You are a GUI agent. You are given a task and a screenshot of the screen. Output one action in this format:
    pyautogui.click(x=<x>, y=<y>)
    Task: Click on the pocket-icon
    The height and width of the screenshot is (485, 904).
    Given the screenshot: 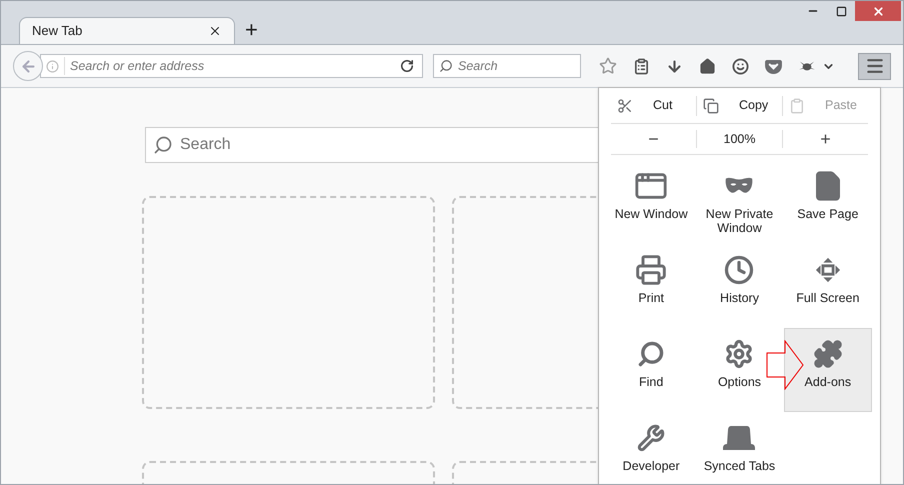 What is the action you would take?
    pyautogui.click(x=773, y=66)
    